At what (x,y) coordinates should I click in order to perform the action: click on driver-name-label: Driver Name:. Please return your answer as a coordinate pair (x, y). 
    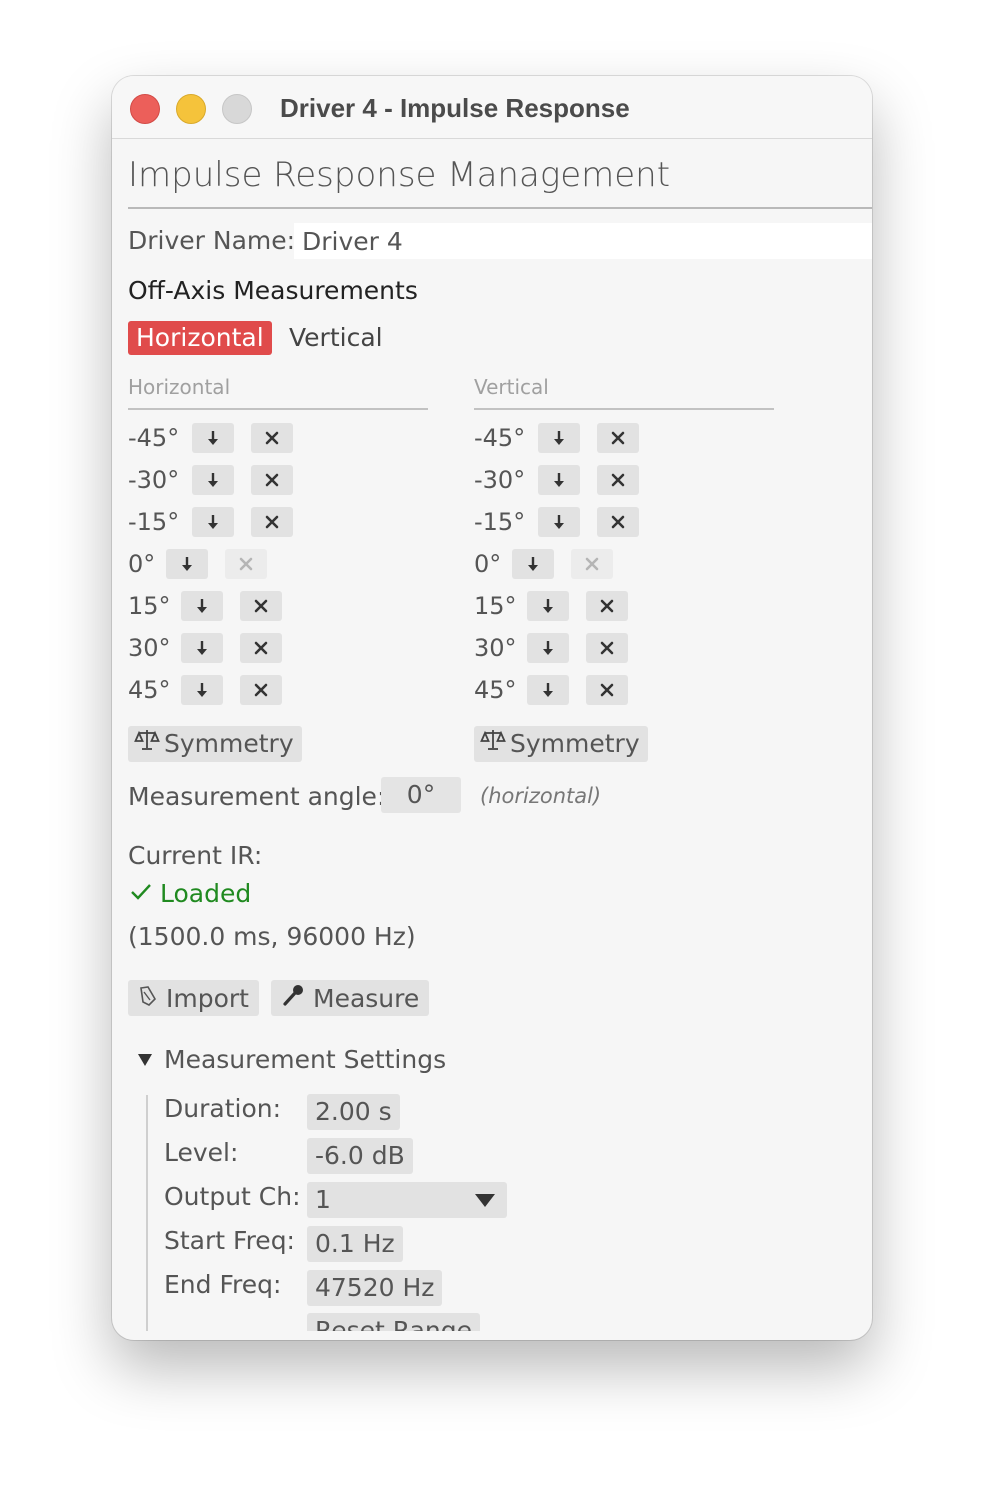
    Looking at the image, I should click on (212, 240).